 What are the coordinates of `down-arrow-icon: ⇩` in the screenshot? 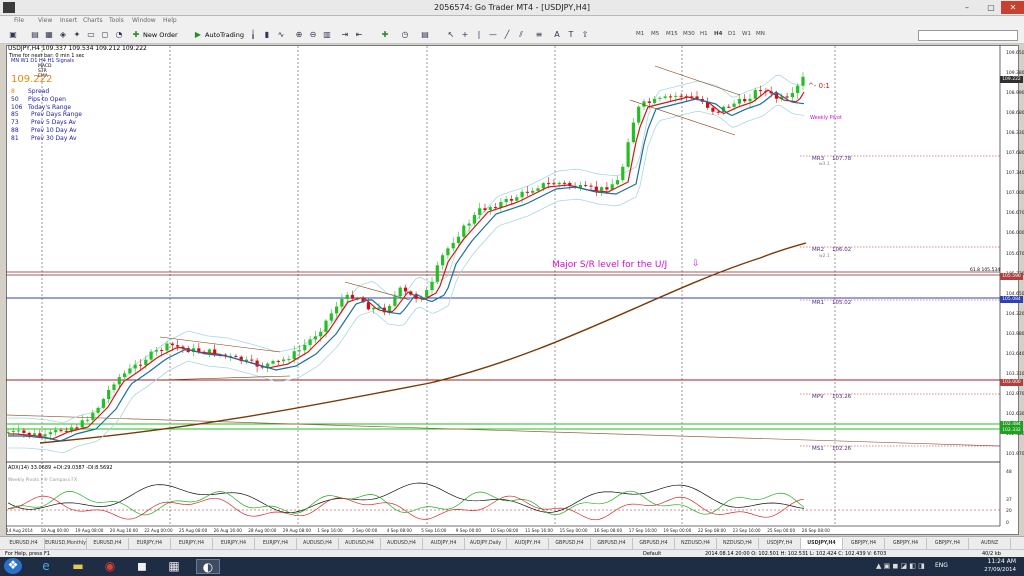 It's located at (696, 264).